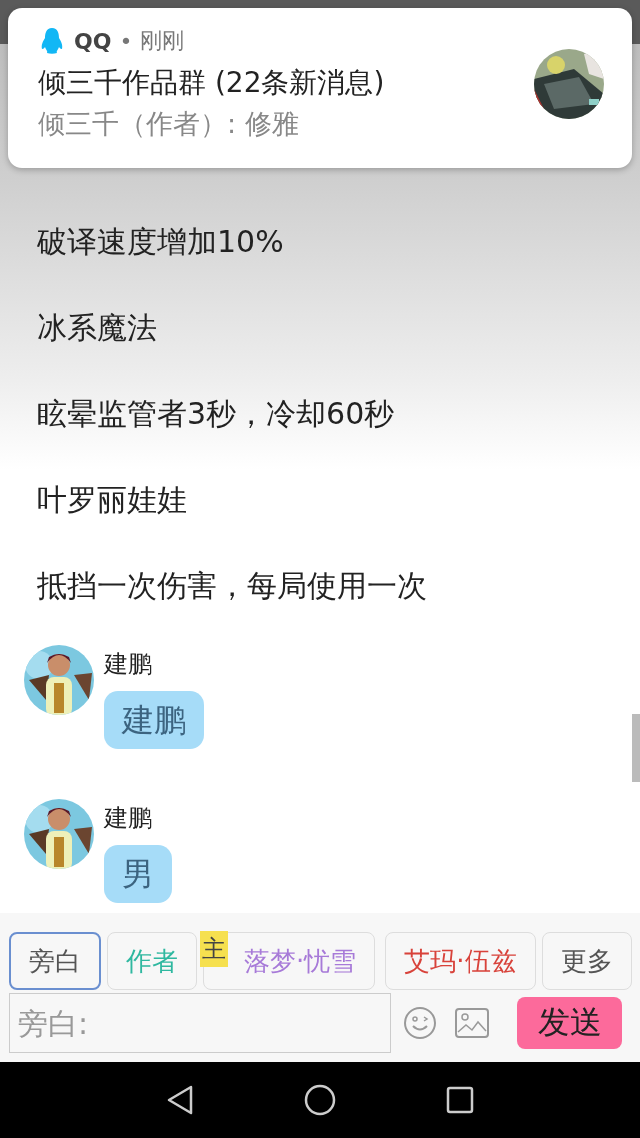 The width and height of the screenshot is (640, 1138). I want to click on scrollbar, so click(636, 748).